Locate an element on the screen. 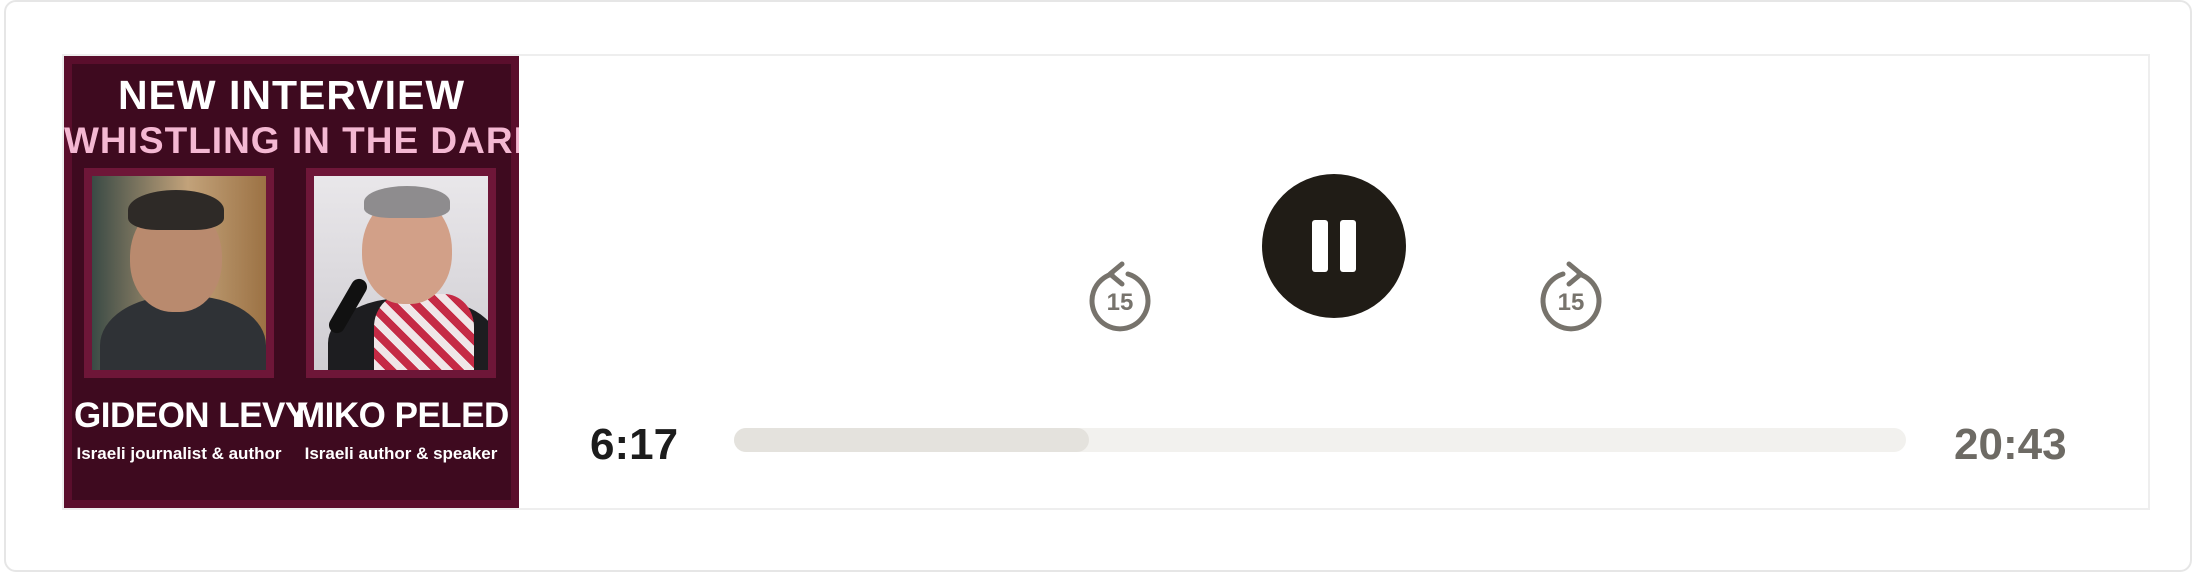 Image resolution: width=2200 pixels, height=577 pixels. skip-back-15-button: 15 is located at coordinates (1120, 298).